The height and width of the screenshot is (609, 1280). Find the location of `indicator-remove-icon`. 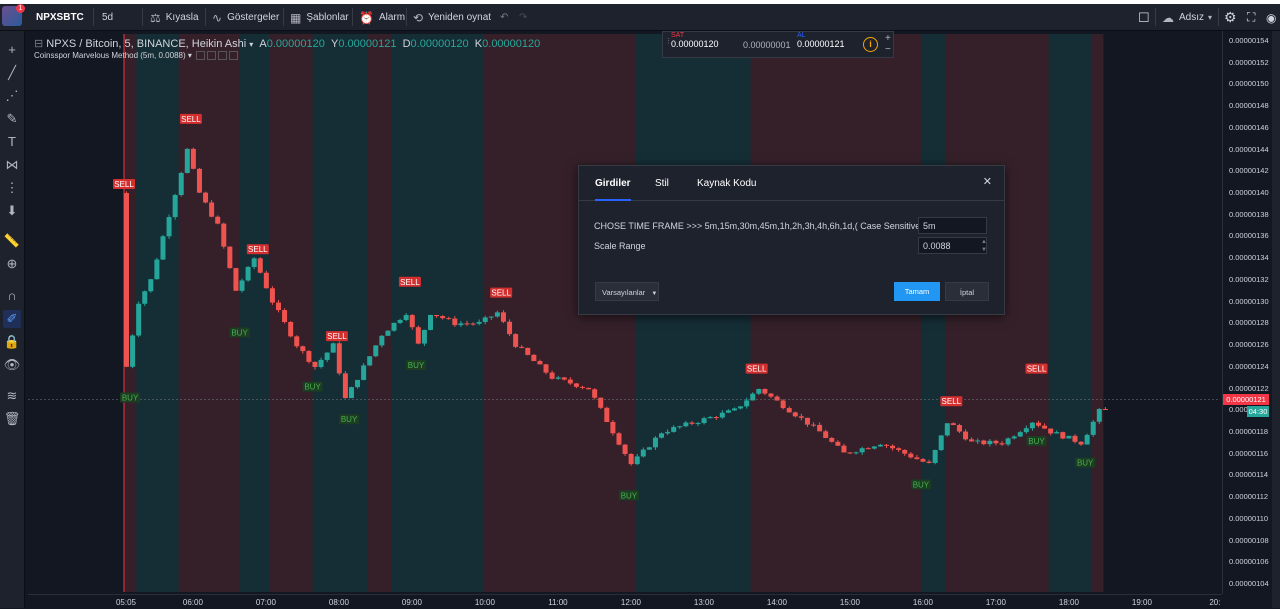

indicator-remove-icon is located at coordinates (223, 56).